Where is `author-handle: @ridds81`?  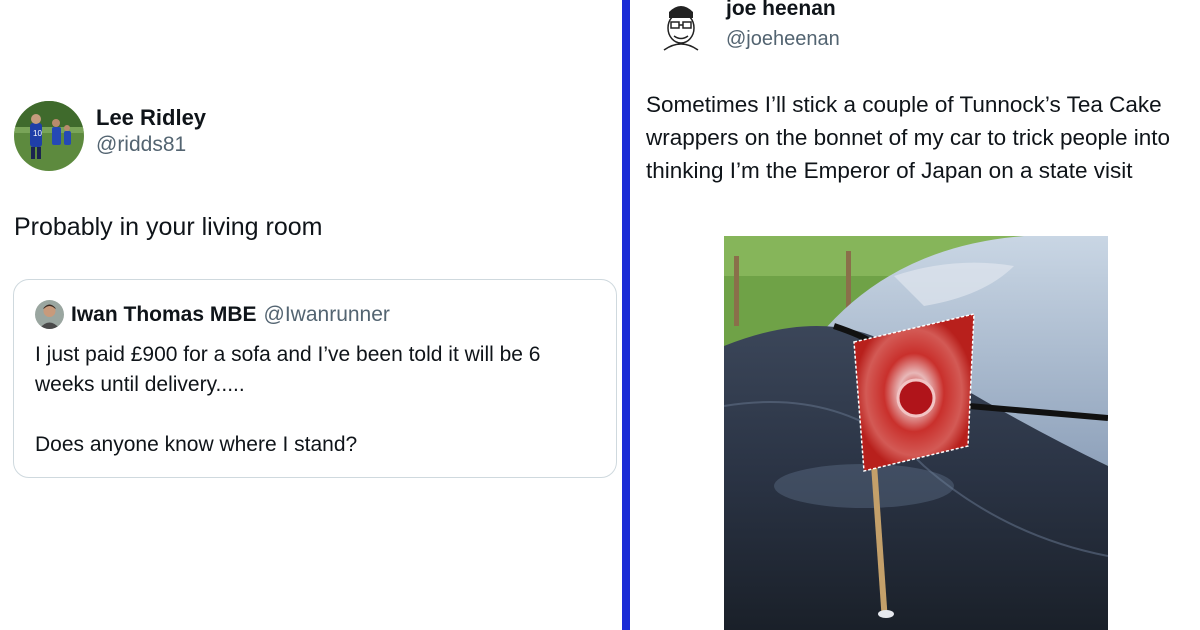
author-handle: @ridds81 is located at coordinates (151, 145).